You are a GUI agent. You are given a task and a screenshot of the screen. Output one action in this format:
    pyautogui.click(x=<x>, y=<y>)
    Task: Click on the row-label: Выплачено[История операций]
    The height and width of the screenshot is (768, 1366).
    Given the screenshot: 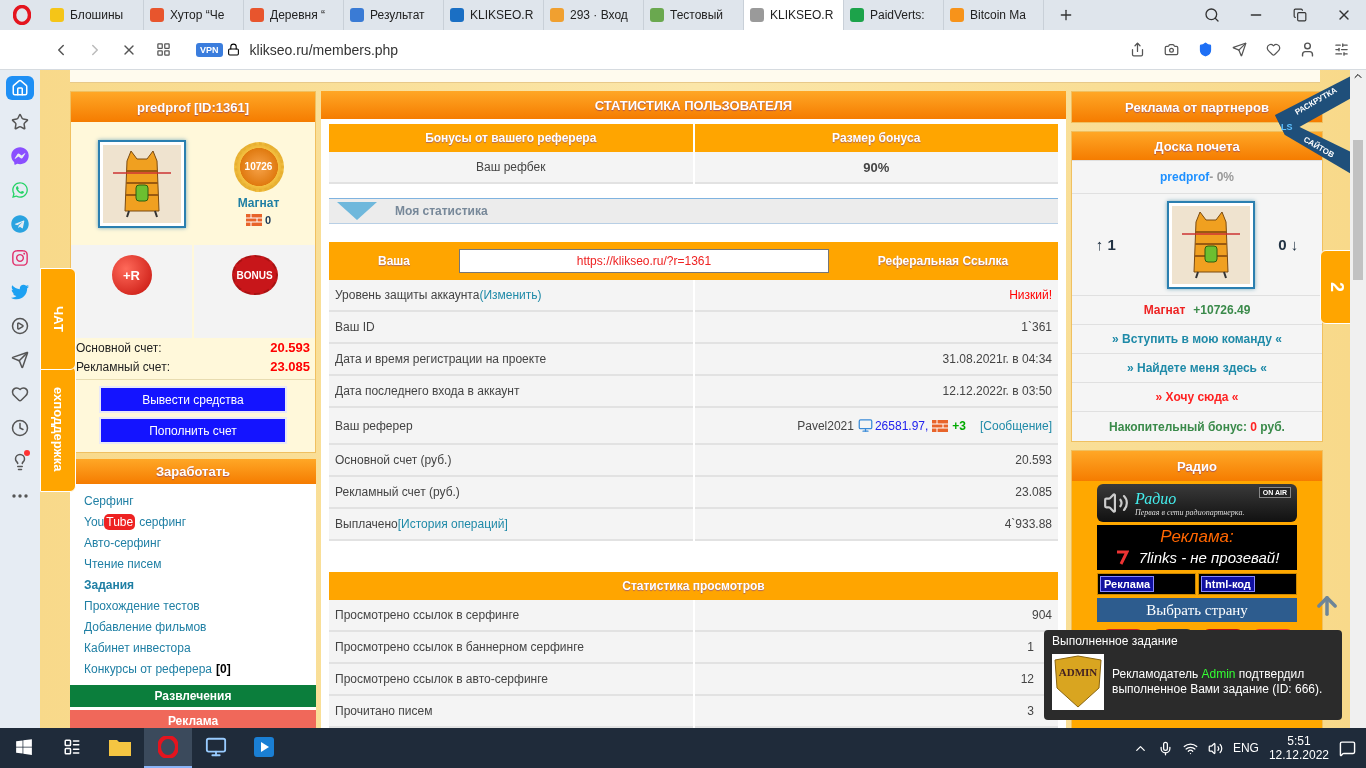 What is the action you would take?
    pyautogui.click(x=511, y=525)
    